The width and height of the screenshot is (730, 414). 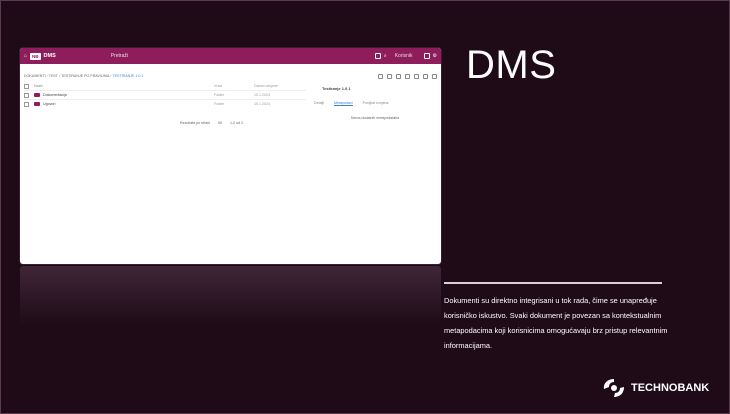 I want to click on search-icon: ⌕, so click(x=385, y=56).